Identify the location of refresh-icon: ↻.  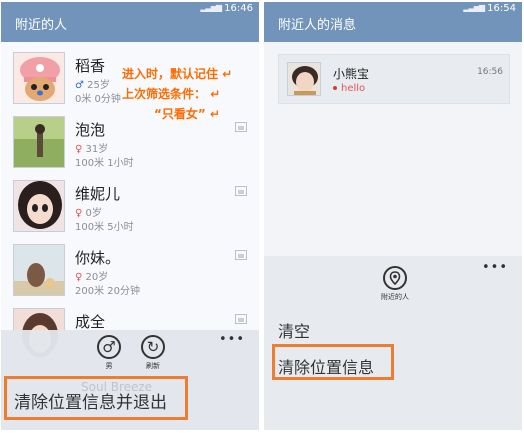
(153, 347).